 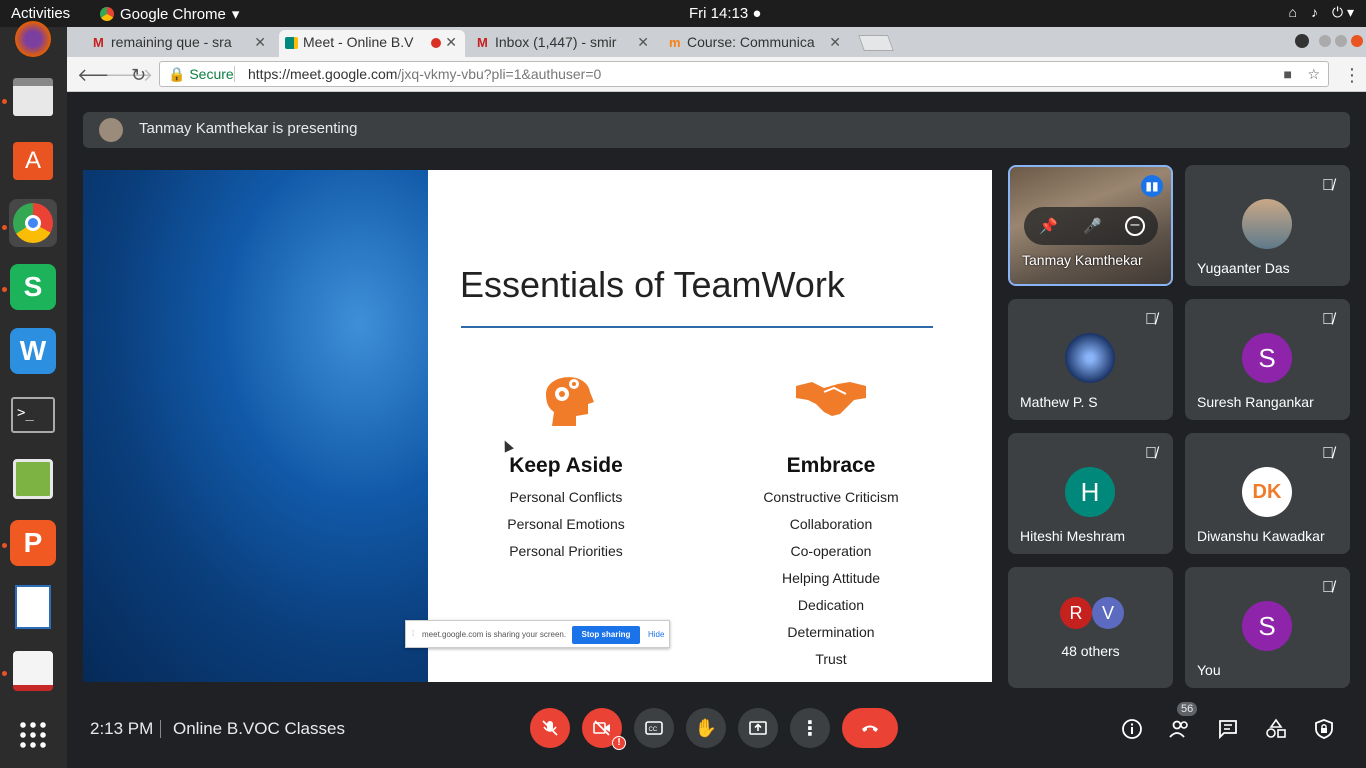 I want to click on volume-icon: ♪, so click(x=1314, y=12).